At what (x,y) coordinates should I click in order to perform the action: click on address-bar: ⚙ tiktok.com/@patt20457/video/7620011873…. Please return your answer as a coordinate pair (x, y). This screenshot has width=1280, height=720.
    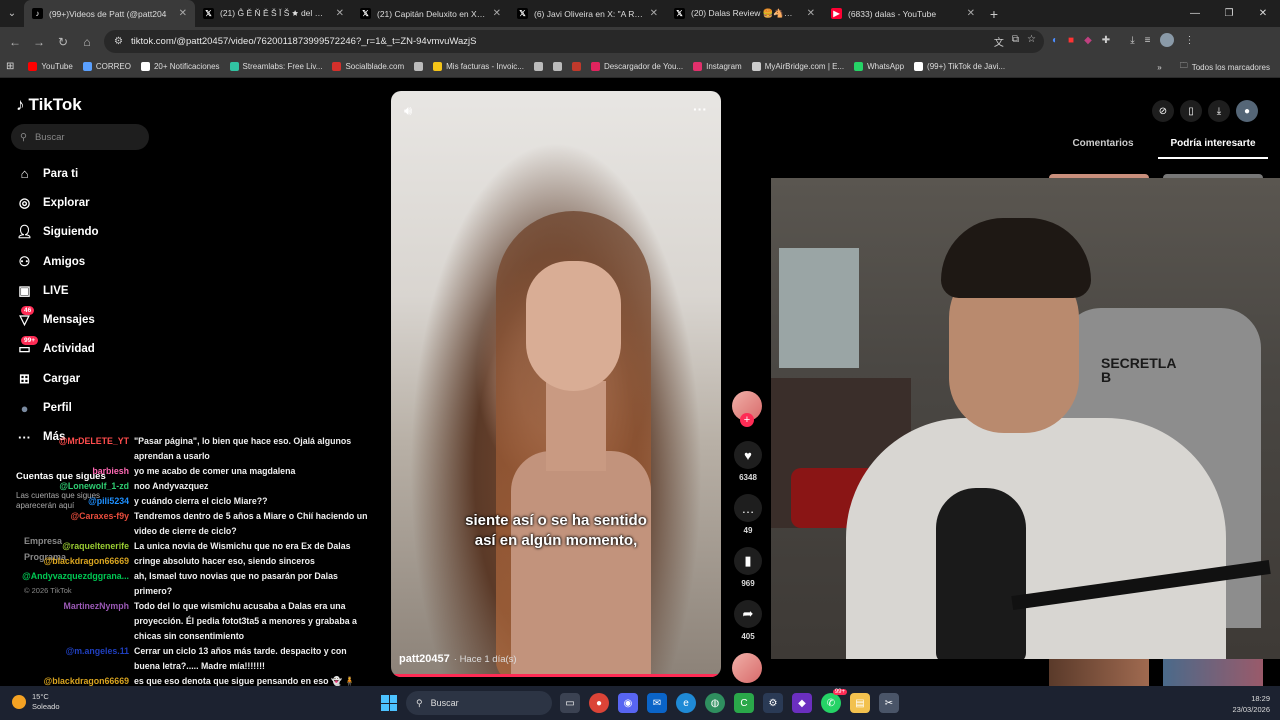
    Looking at the image, I should click on (574, 41).